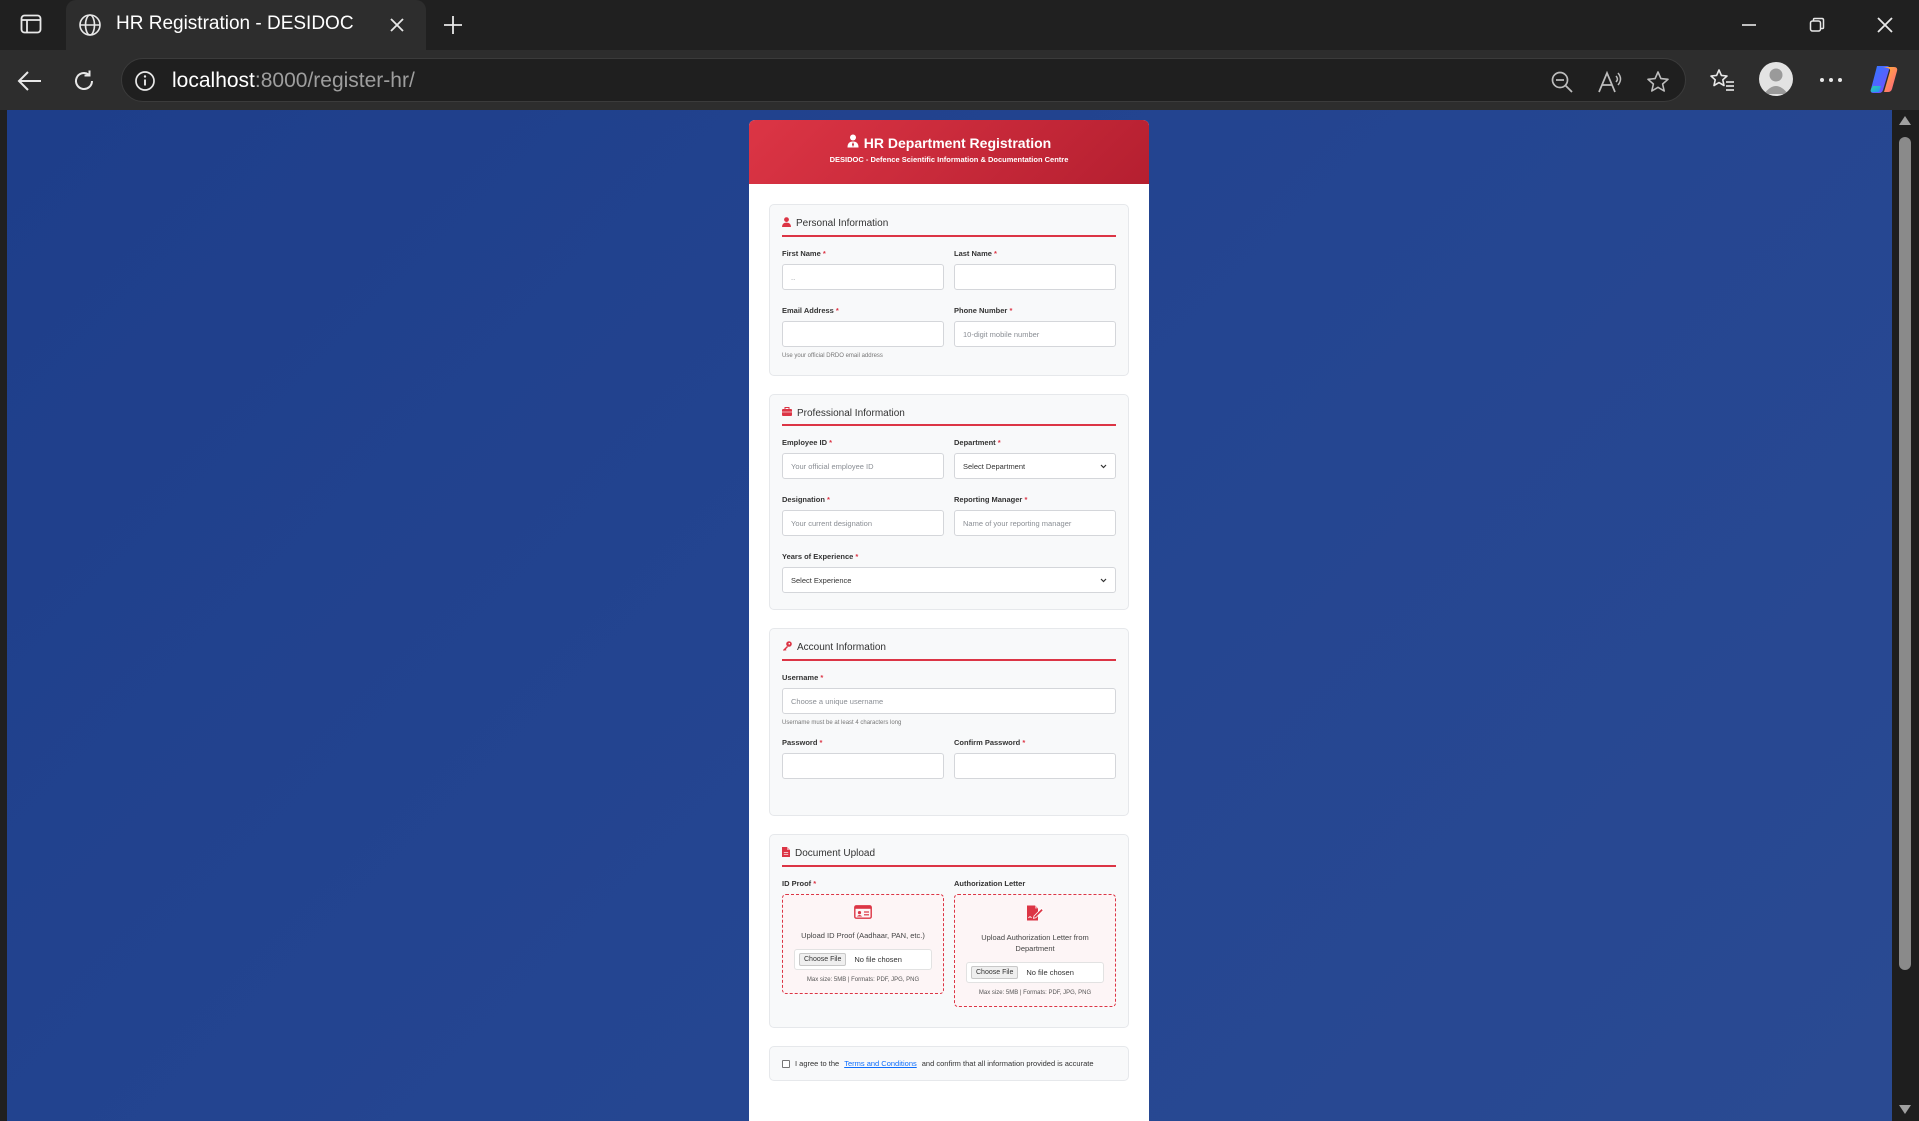 The image size is (1919, 1121). Describe the element at coordinates (1722, 80) in the screenshot. I see `favorites-icon` at that location.